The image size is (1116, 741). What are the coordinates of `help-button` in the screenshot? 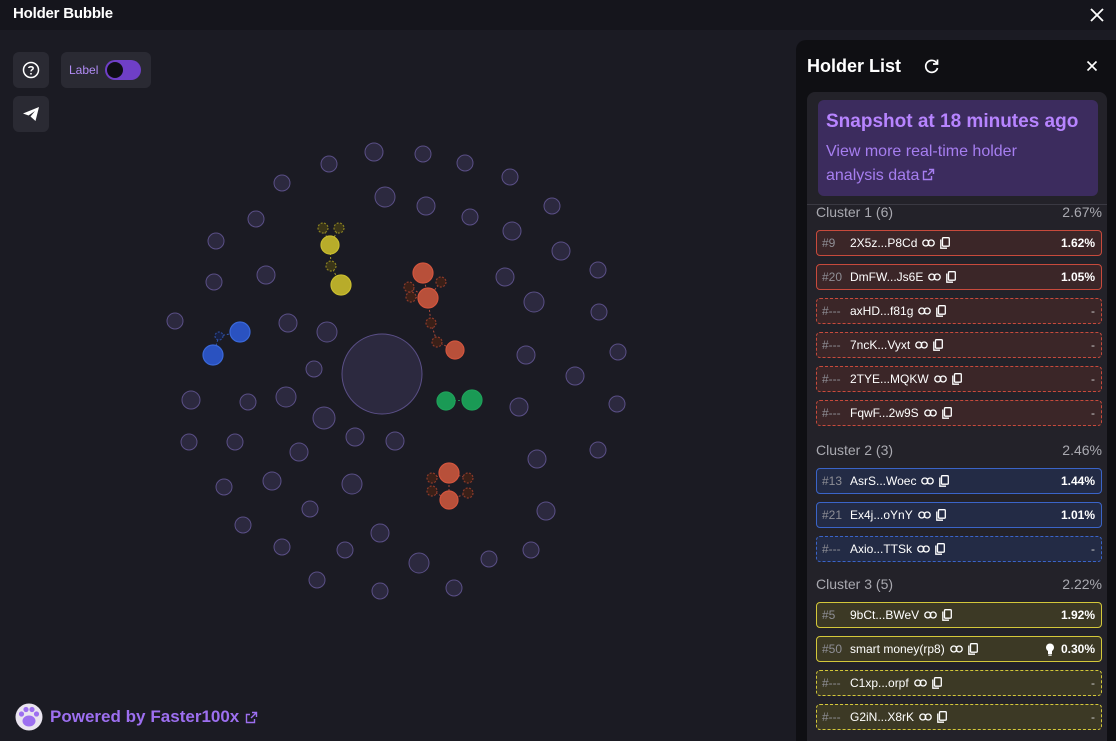 It's located at (31, 70).